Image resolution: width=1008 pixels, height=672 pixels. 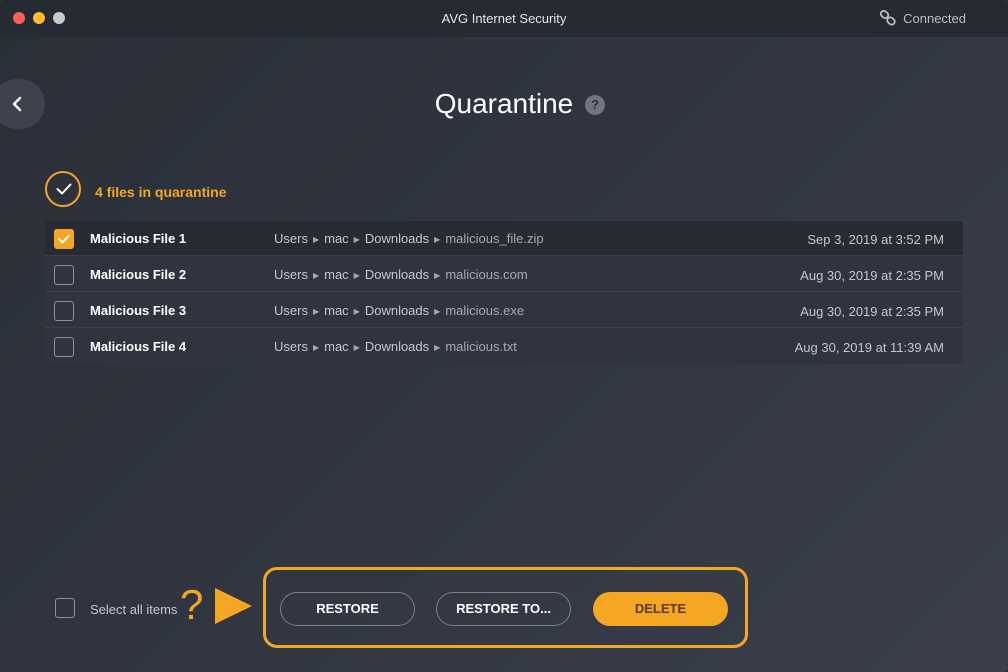 I want to click on window-title: AVG Internet Security, so click(x=504, y=18).